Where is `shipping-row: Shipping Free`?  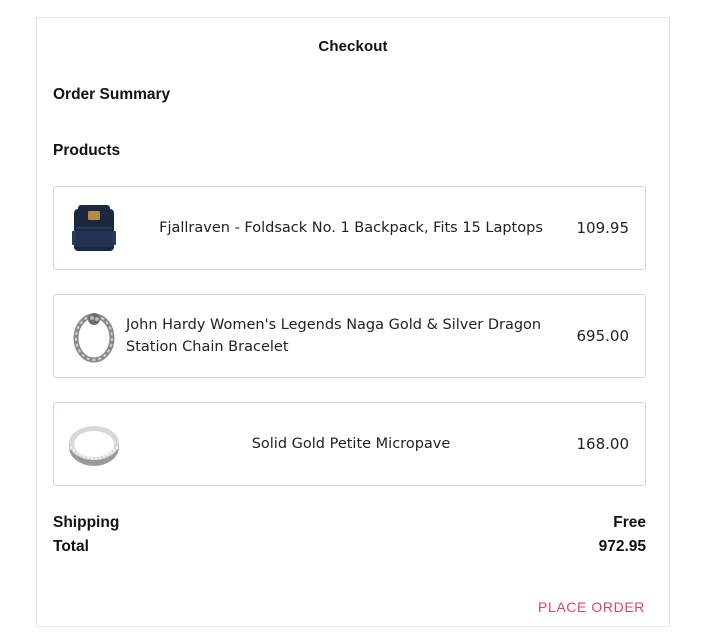 shipping-row: Shipping Free is located at coordinates (349, 523).